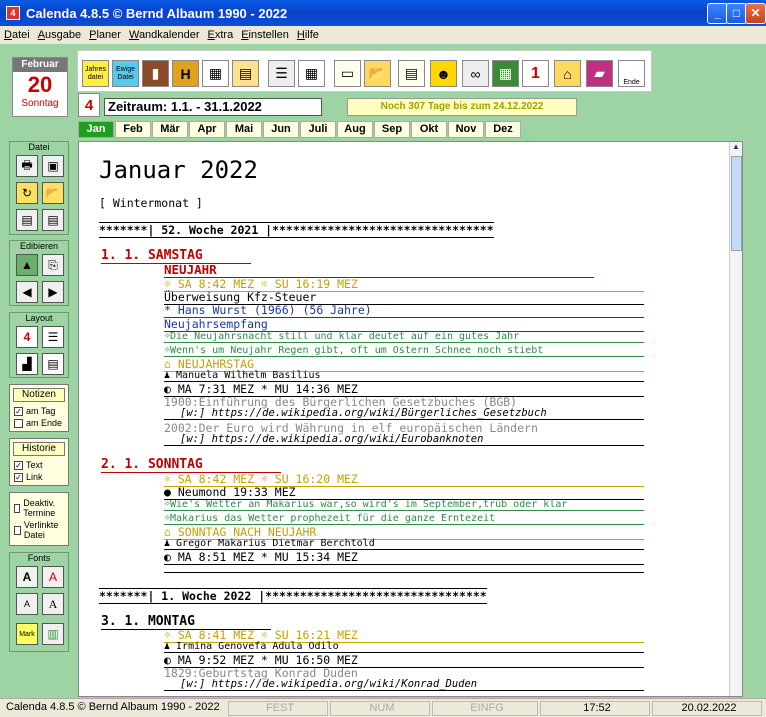 Image resolution: width=766 pixels, height=717 pixels. I want to click on app-icon: 4, so click(13, 13).